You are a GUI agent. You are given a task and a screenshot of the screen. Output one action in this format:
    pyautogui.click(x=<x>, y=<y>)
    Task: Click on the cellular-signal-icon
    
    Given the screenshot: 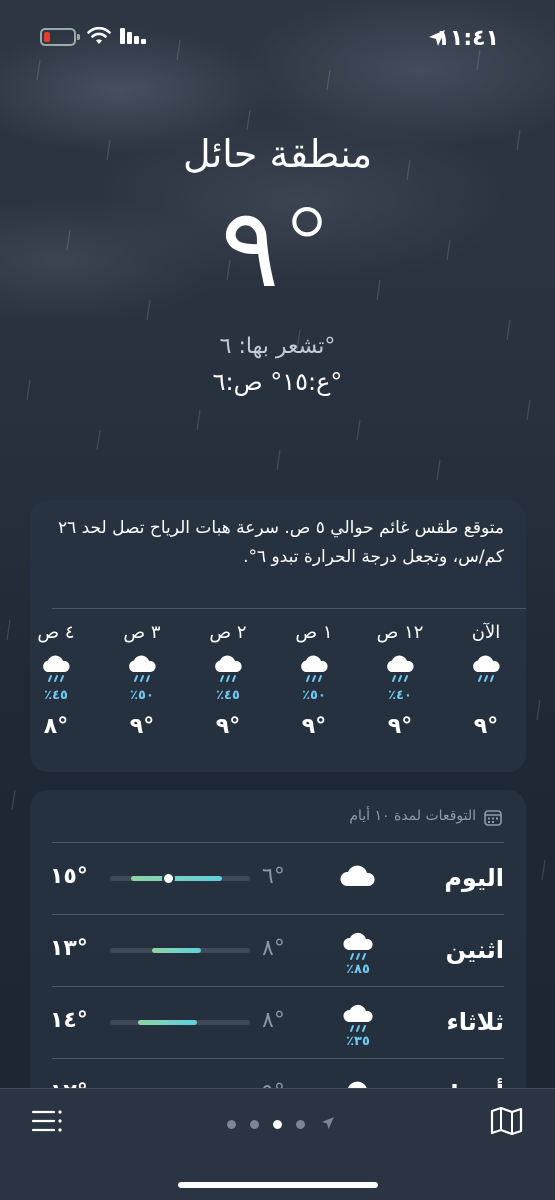 What is the action you would take?
    pyautogui.click(x=133, y=36)
    